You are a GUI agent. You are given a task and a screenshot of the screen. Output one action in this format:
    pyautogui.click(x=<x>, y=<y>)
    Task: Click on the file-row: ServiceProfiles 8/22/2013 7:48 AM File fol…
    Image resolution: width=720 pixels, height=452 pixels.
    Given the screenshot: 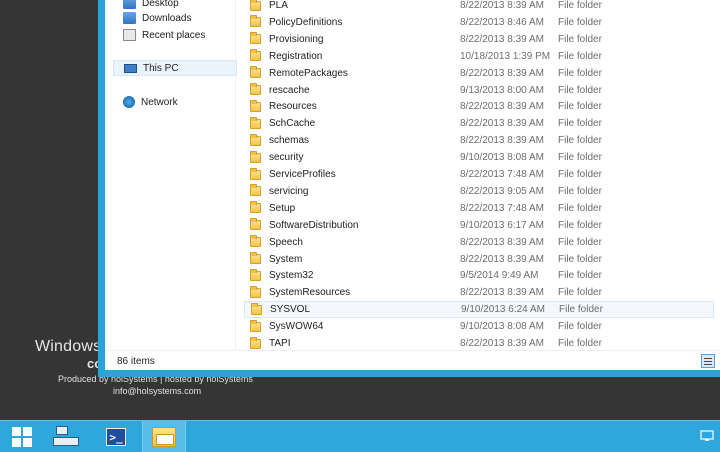 What is the action you would take?
    pyautogui.click(x=479, y=174)
    